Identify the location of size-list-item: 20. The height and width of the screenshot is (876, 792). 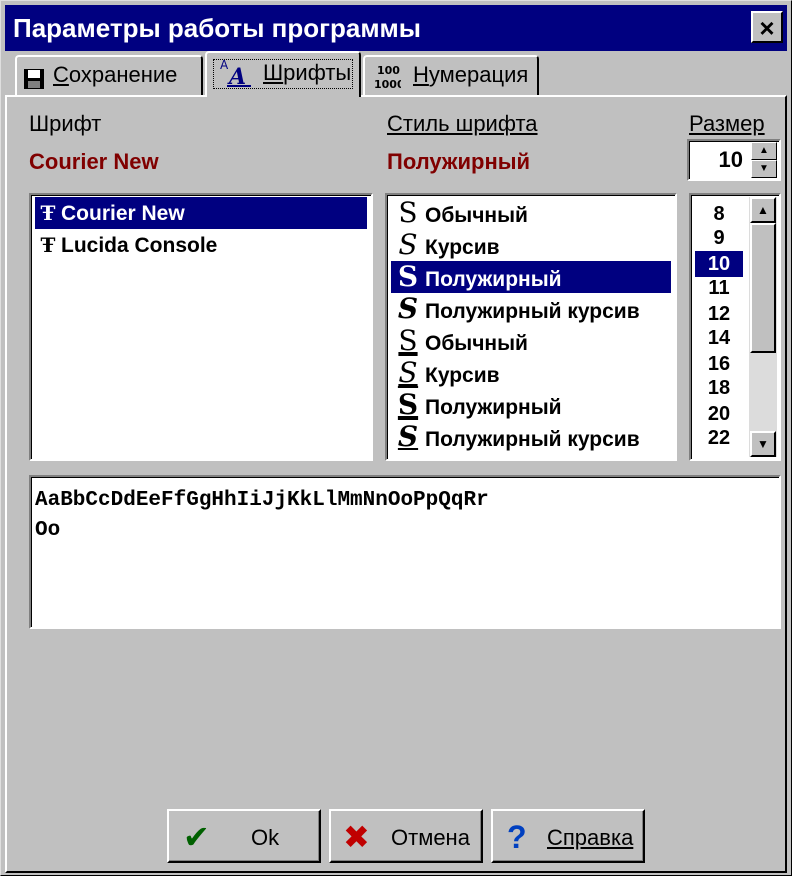
(719, 414).